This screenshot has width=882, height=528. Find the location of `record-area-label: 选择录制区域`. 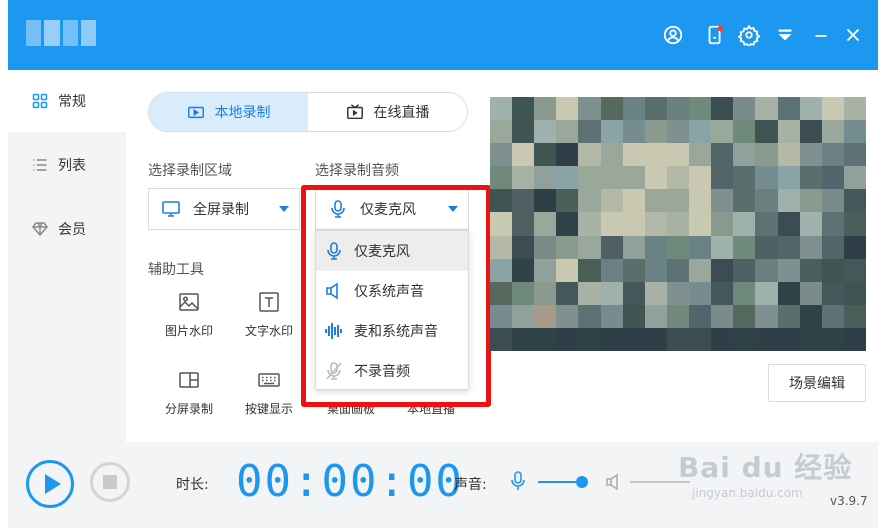

record-area-label: 选择录制区域 is located at coordinates (190, 171).